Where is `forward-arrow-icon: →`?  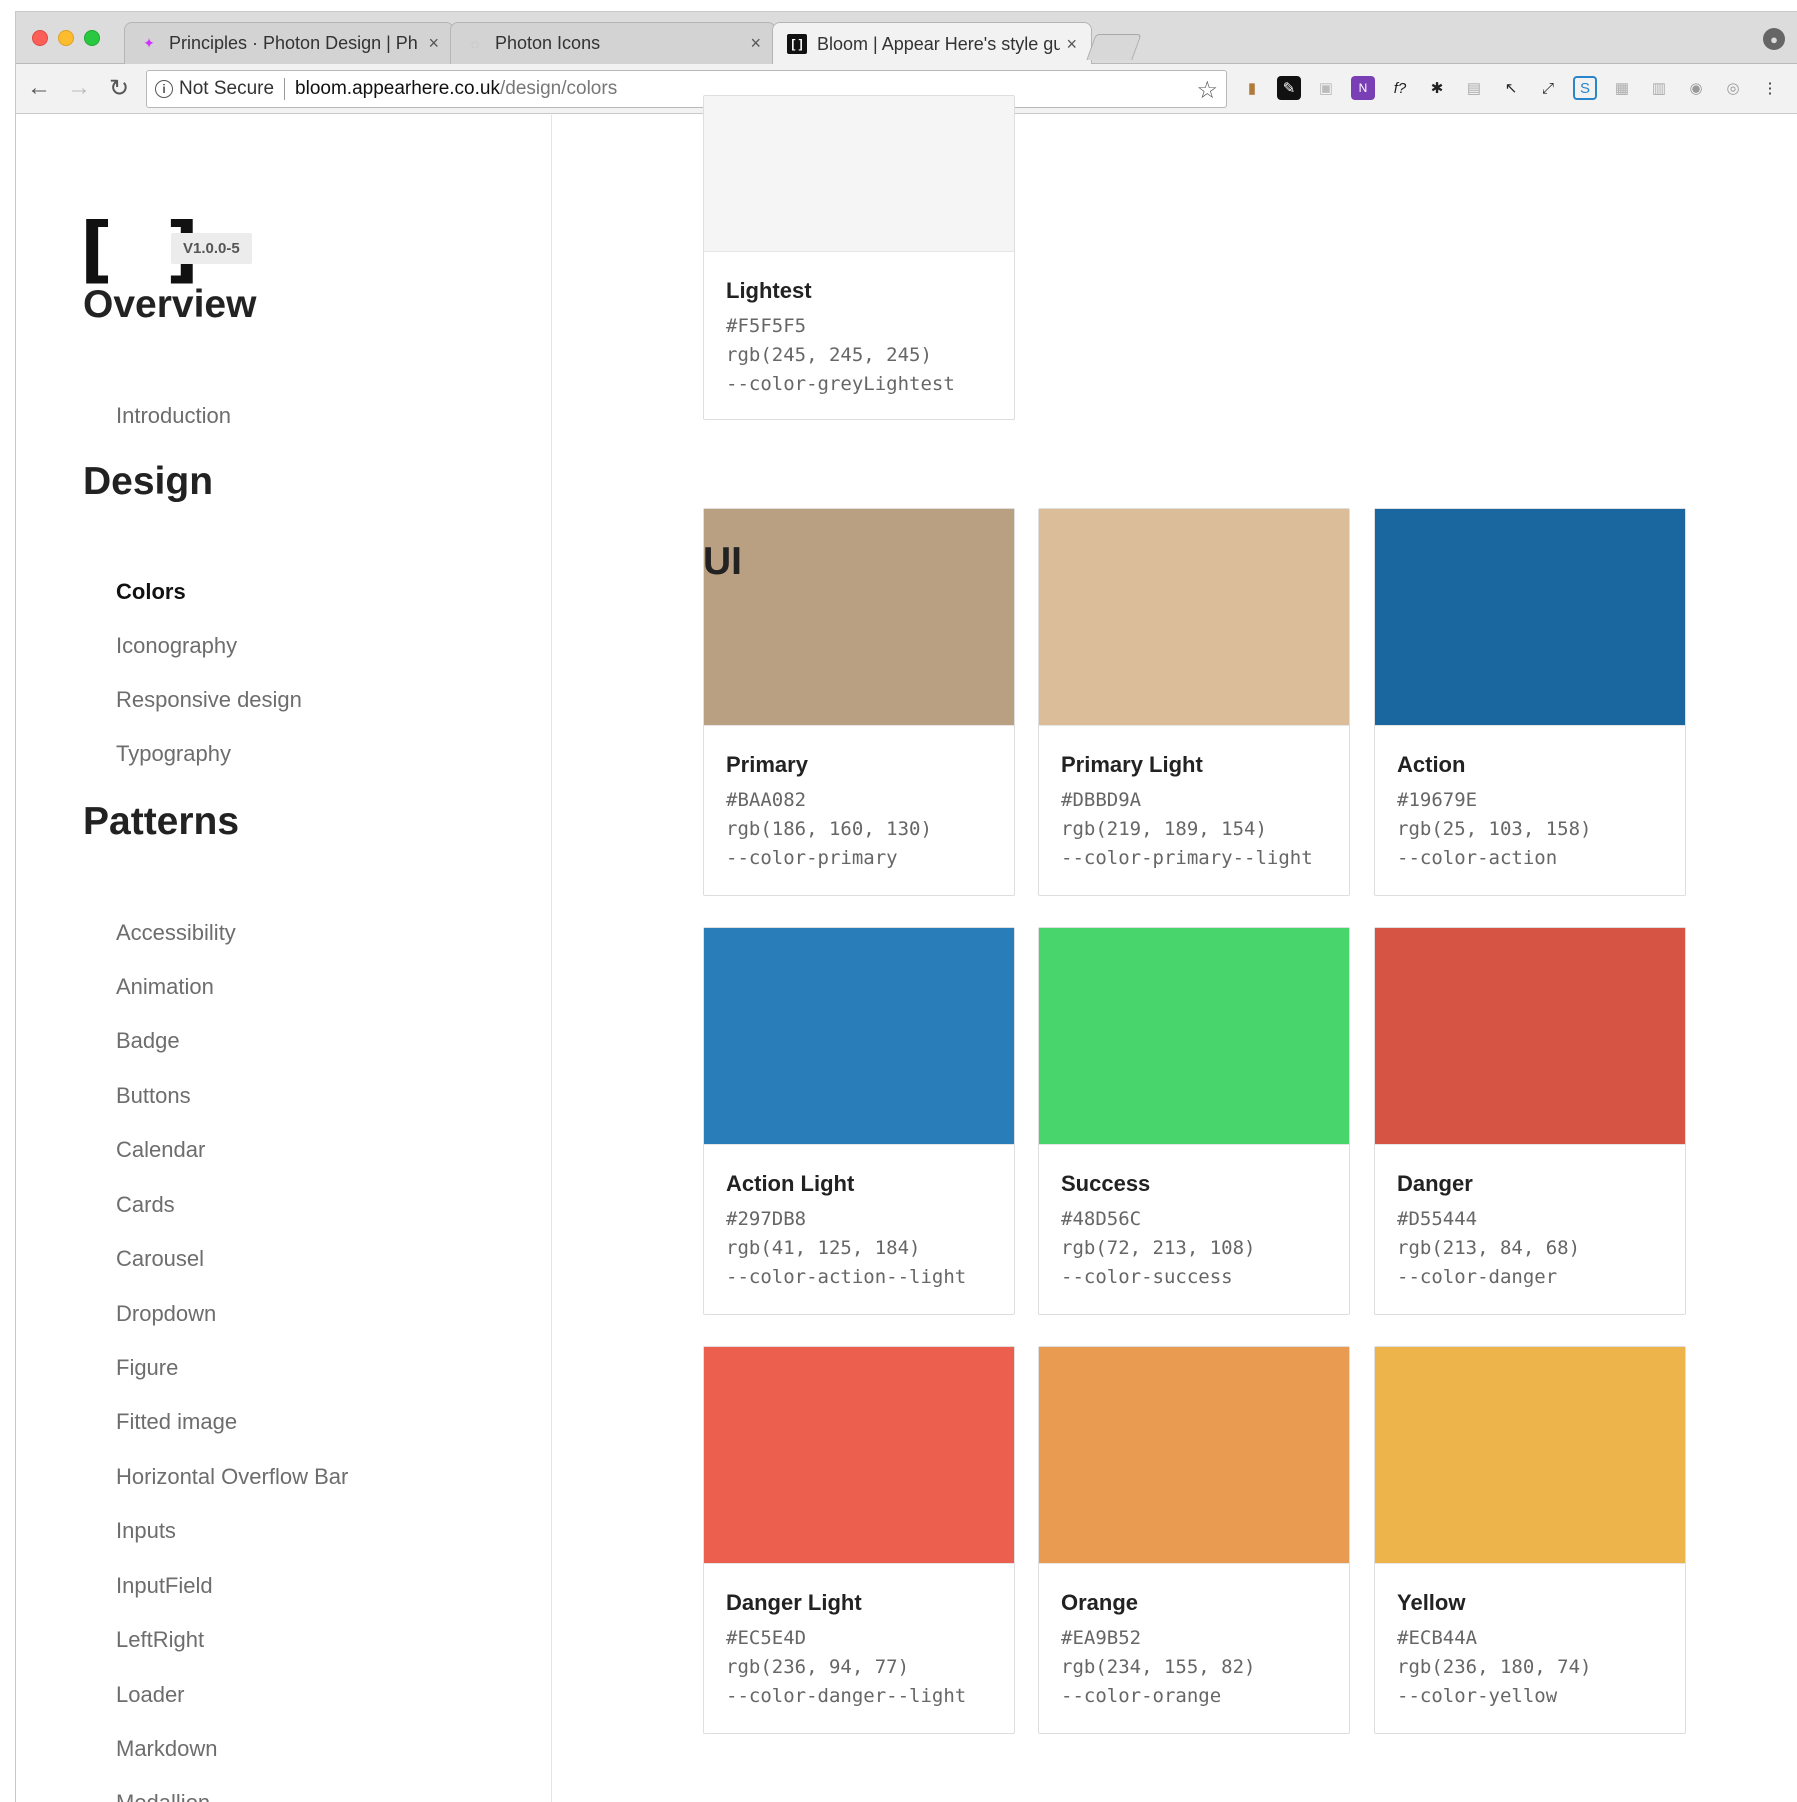 forward-arrow-icon: → is located at coordinates (79, 88).